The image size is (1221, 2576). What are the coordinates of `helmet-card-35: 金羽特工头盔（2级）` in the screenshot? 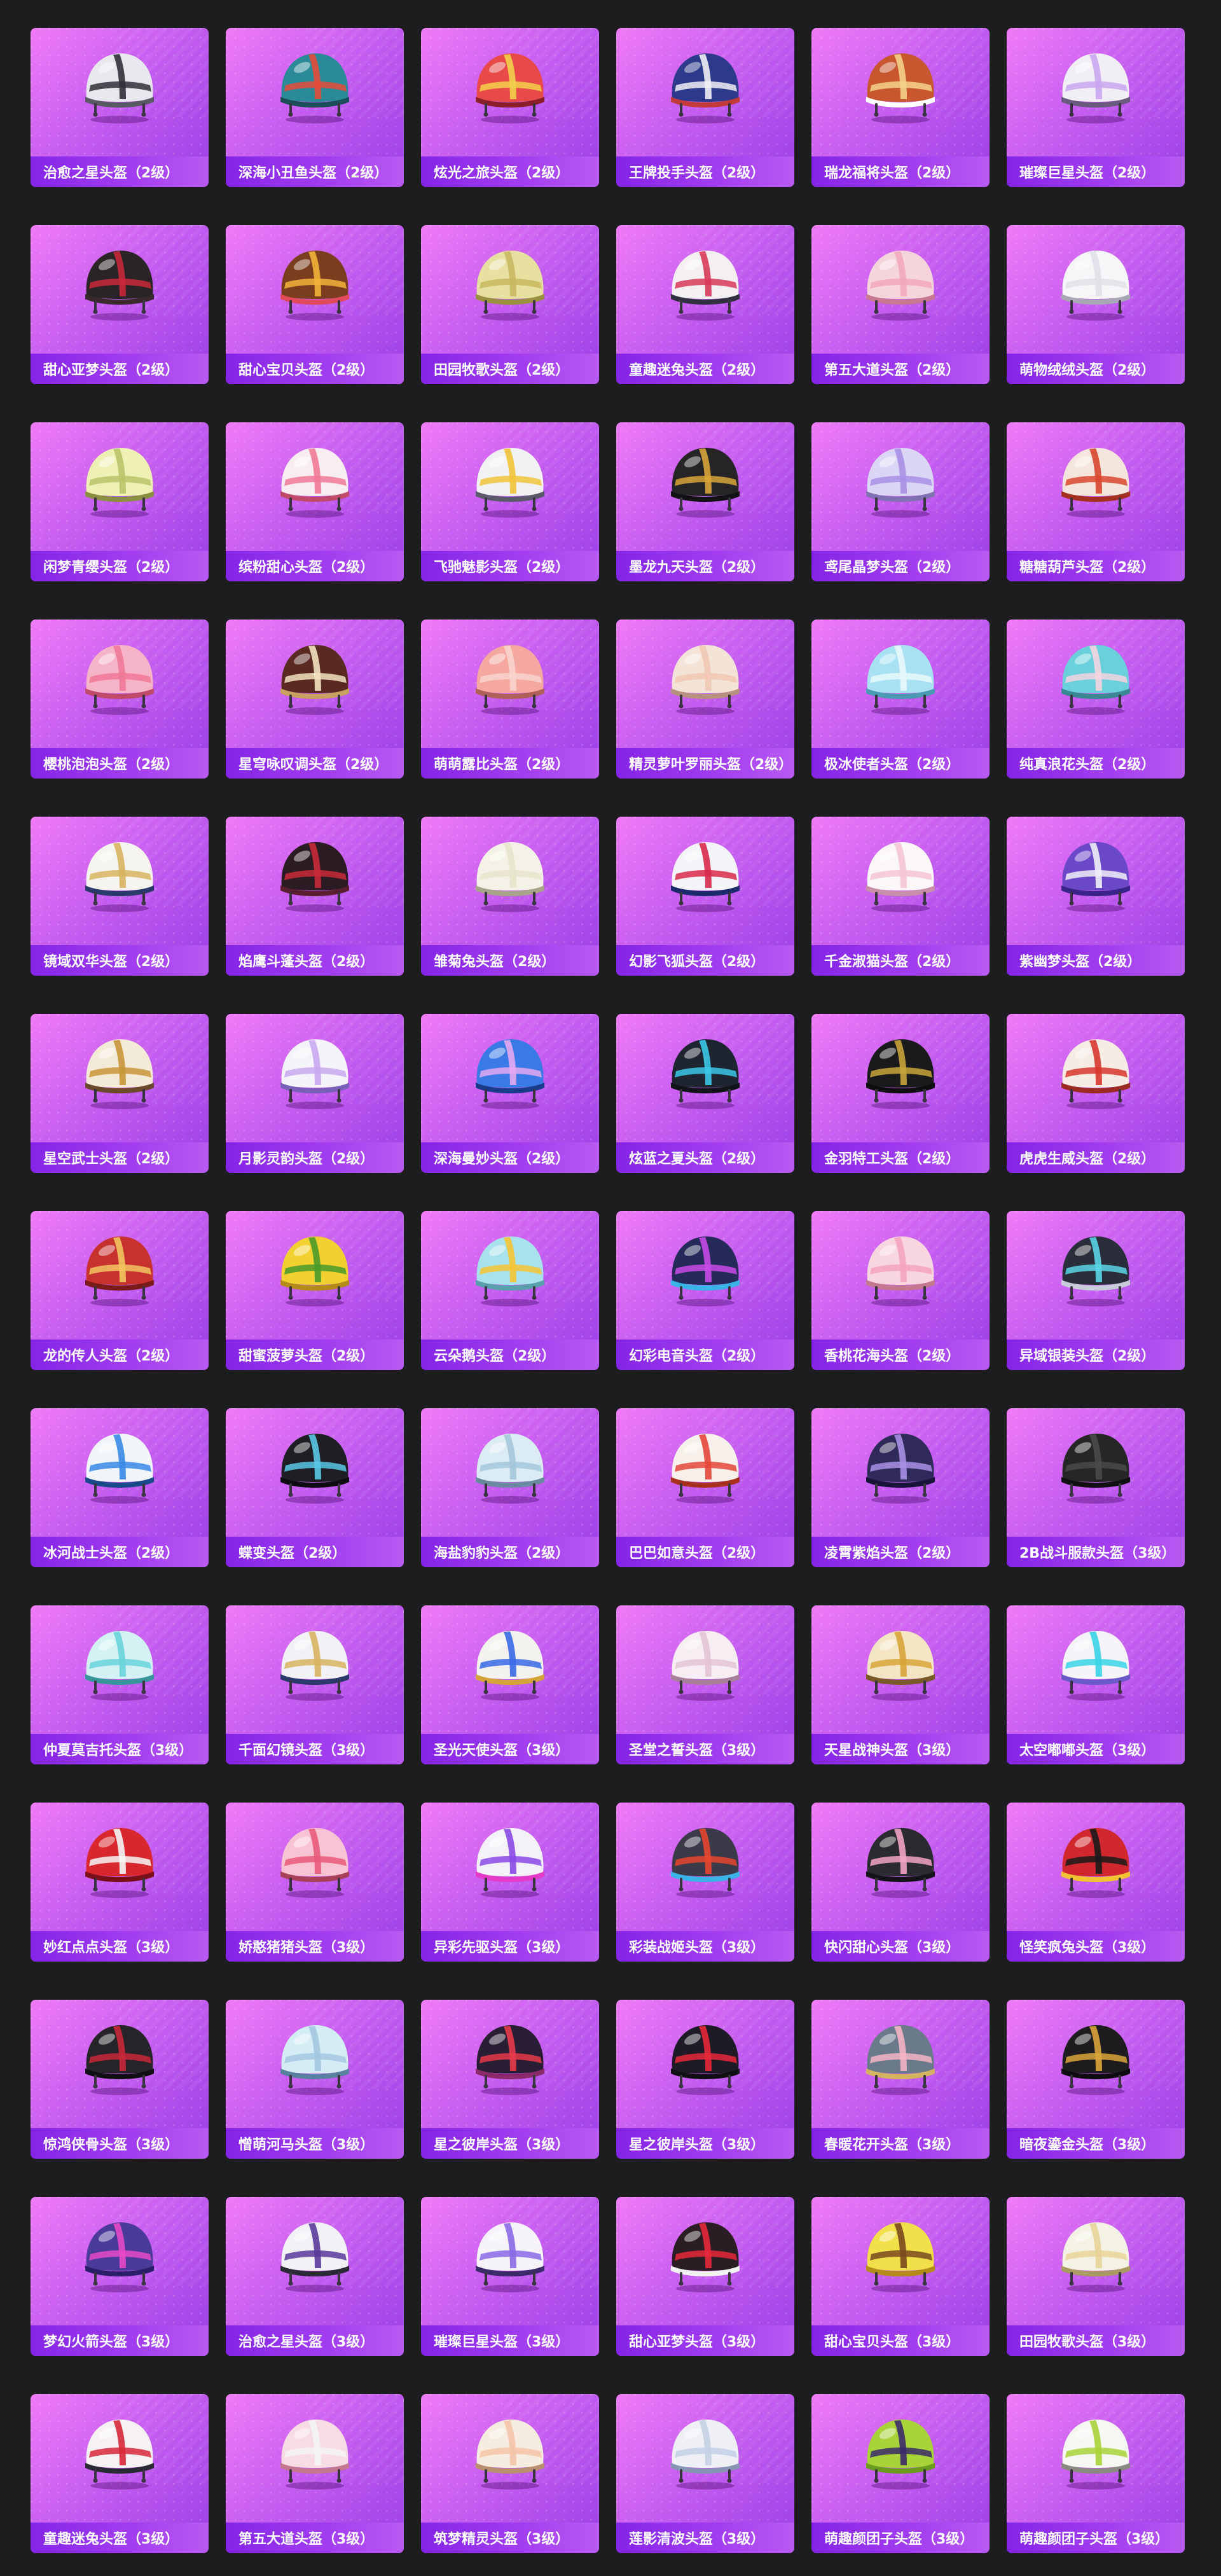 It's located at (900, 1093).